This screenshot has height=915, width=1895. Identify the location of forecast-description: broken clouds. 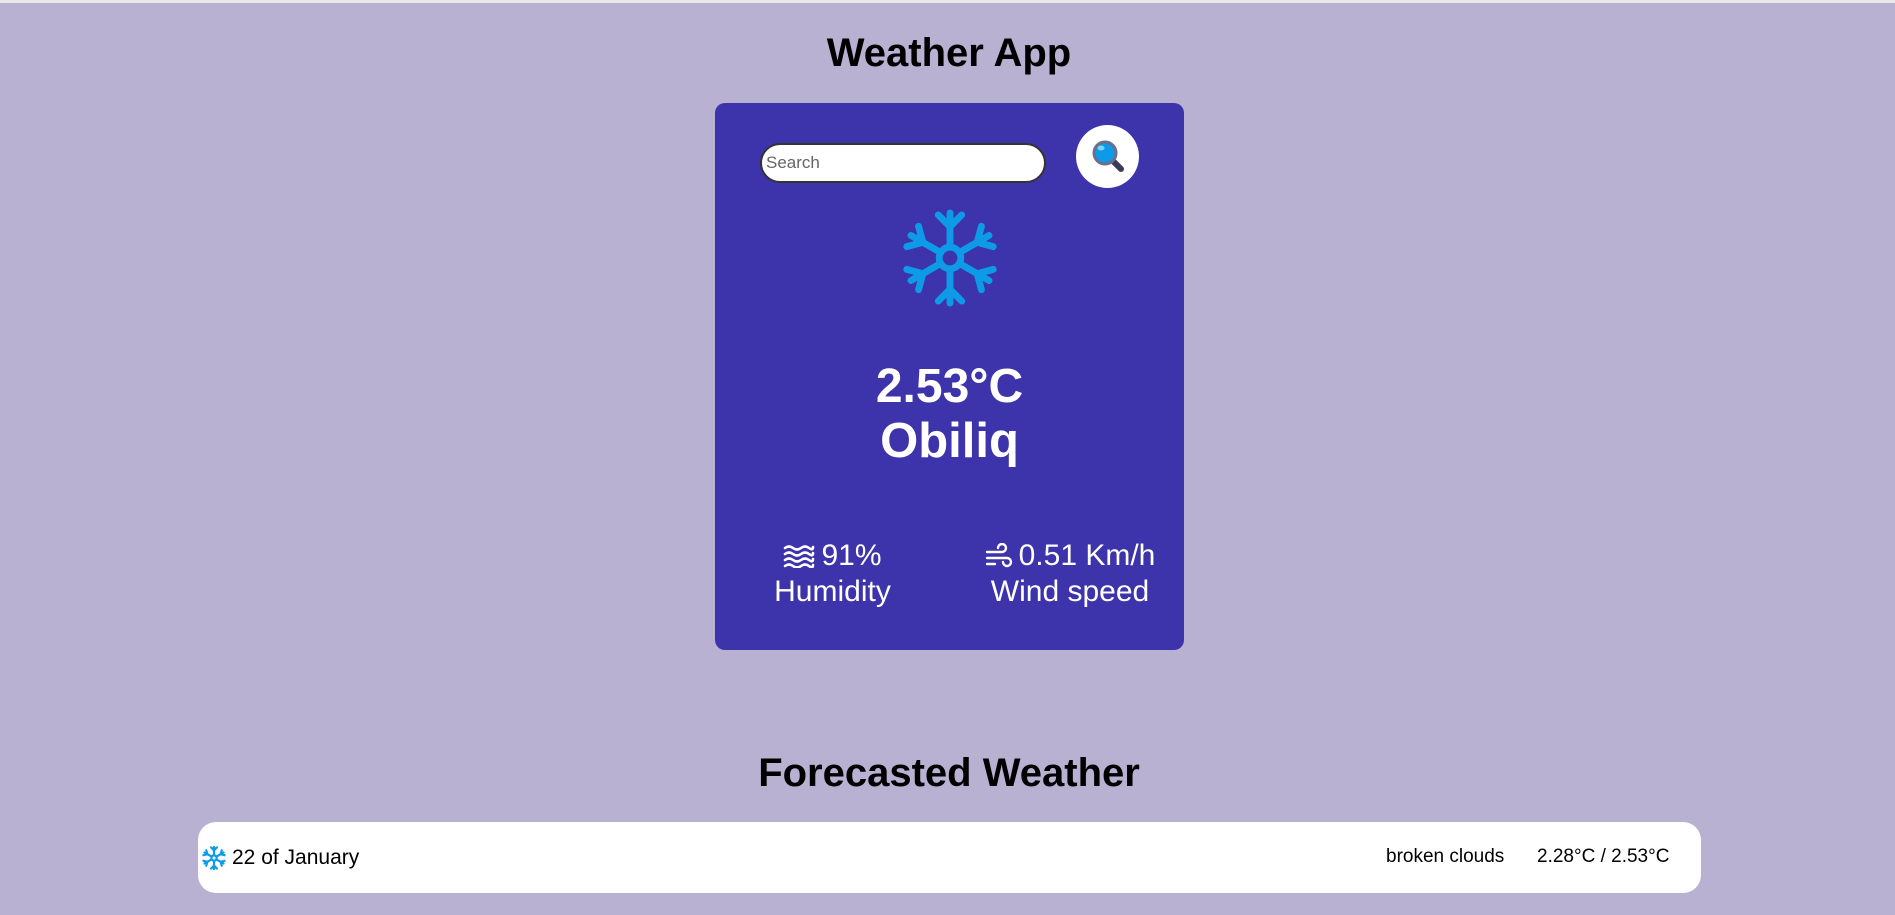
(1445, 856).